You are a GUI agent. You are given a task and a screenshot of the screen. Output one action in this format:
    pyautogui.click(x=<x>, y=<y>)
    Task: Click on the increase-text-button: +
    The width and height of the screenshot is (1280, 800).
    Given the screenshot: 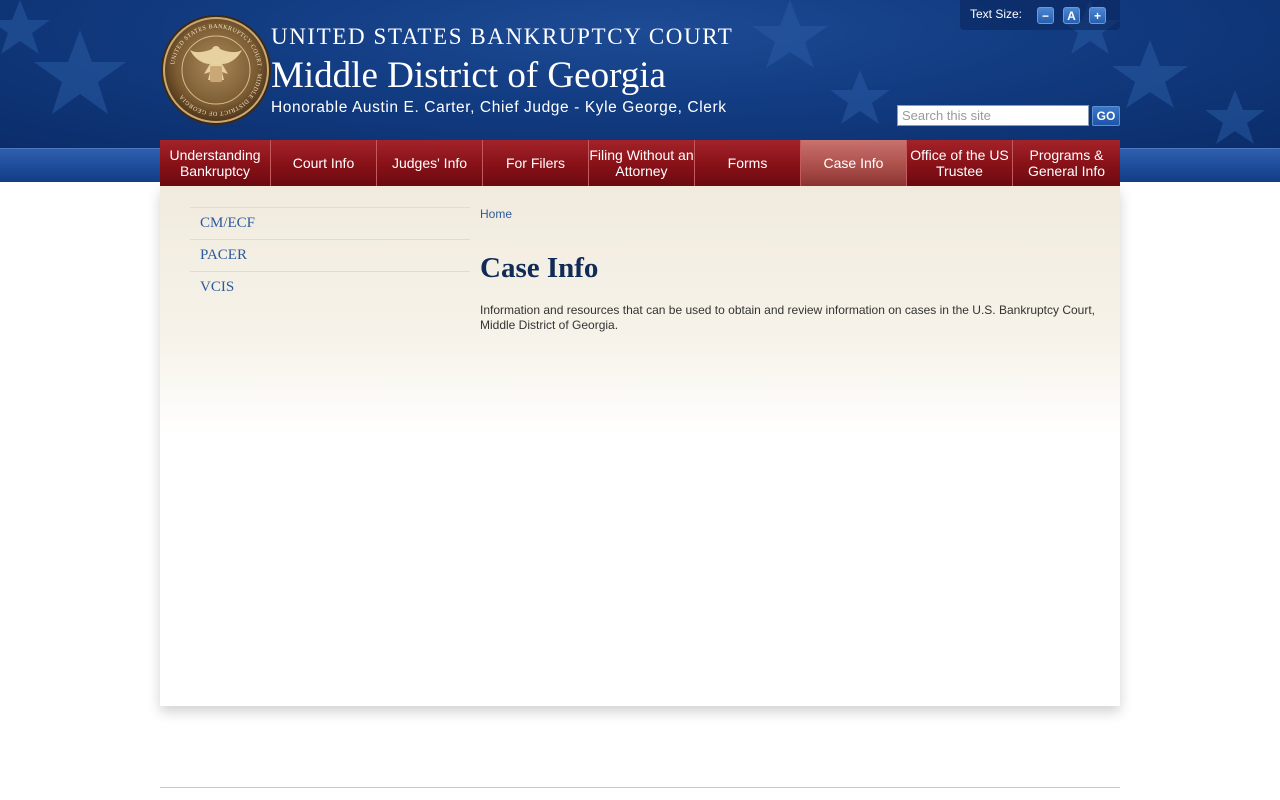 What is the action you would take?
    pyautogui.click(x=1097, y=15)
    